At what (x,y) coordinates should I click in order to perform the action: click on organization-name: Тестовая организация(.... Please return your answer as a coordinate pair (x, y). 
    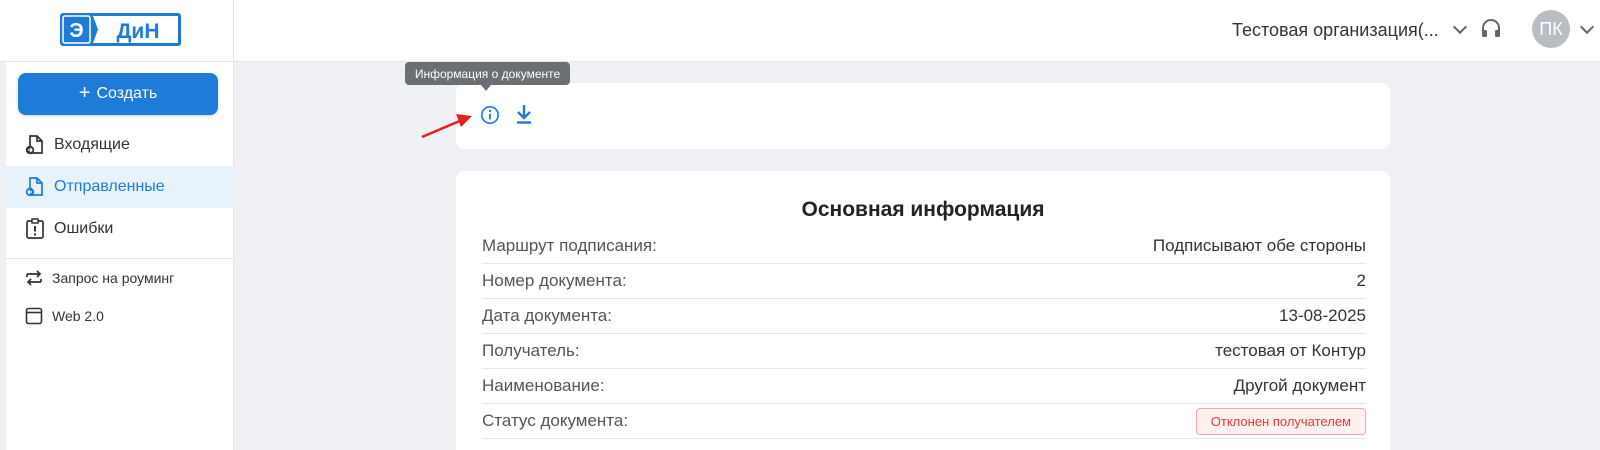
    Looking at the image, I should click on (1335, 29).